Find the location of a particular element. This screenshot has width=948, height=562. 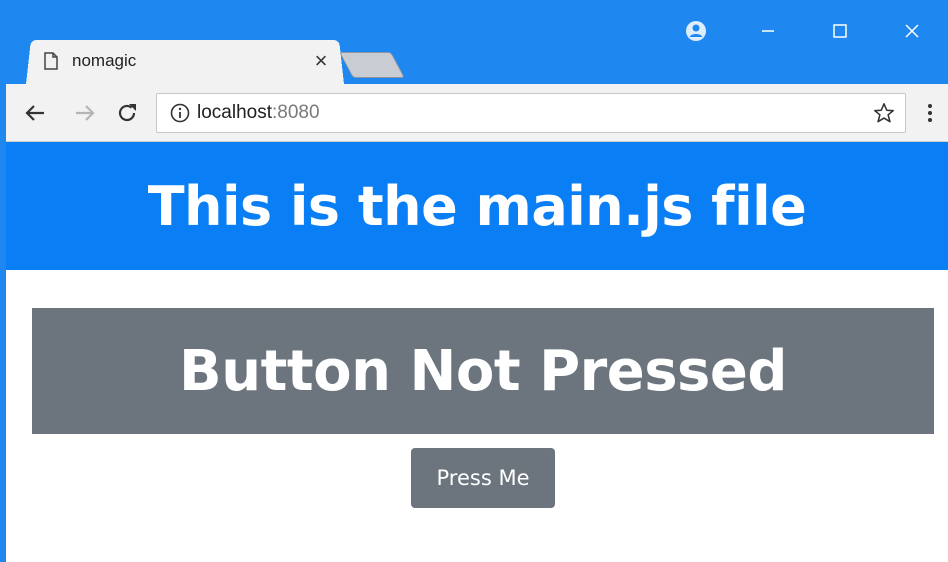

kebab-menu-icon is located at coordinates (930, 113).